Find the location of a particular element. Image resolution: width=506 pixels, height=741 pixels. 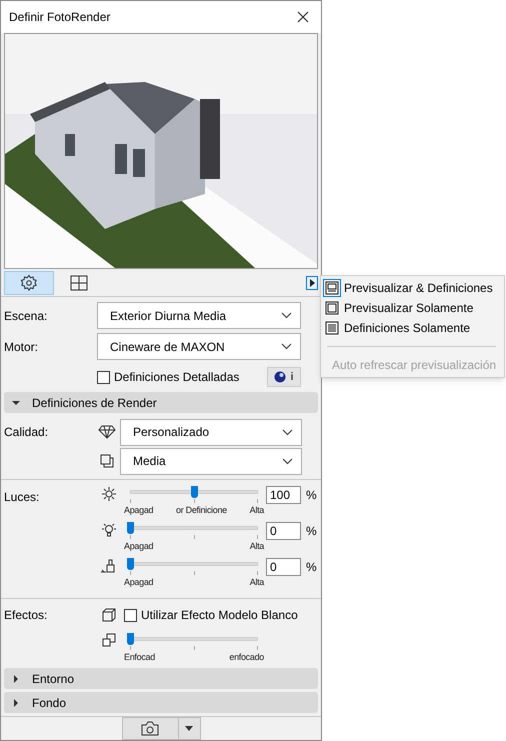

field-label: Calidad: is located at coordinates (26, 432).